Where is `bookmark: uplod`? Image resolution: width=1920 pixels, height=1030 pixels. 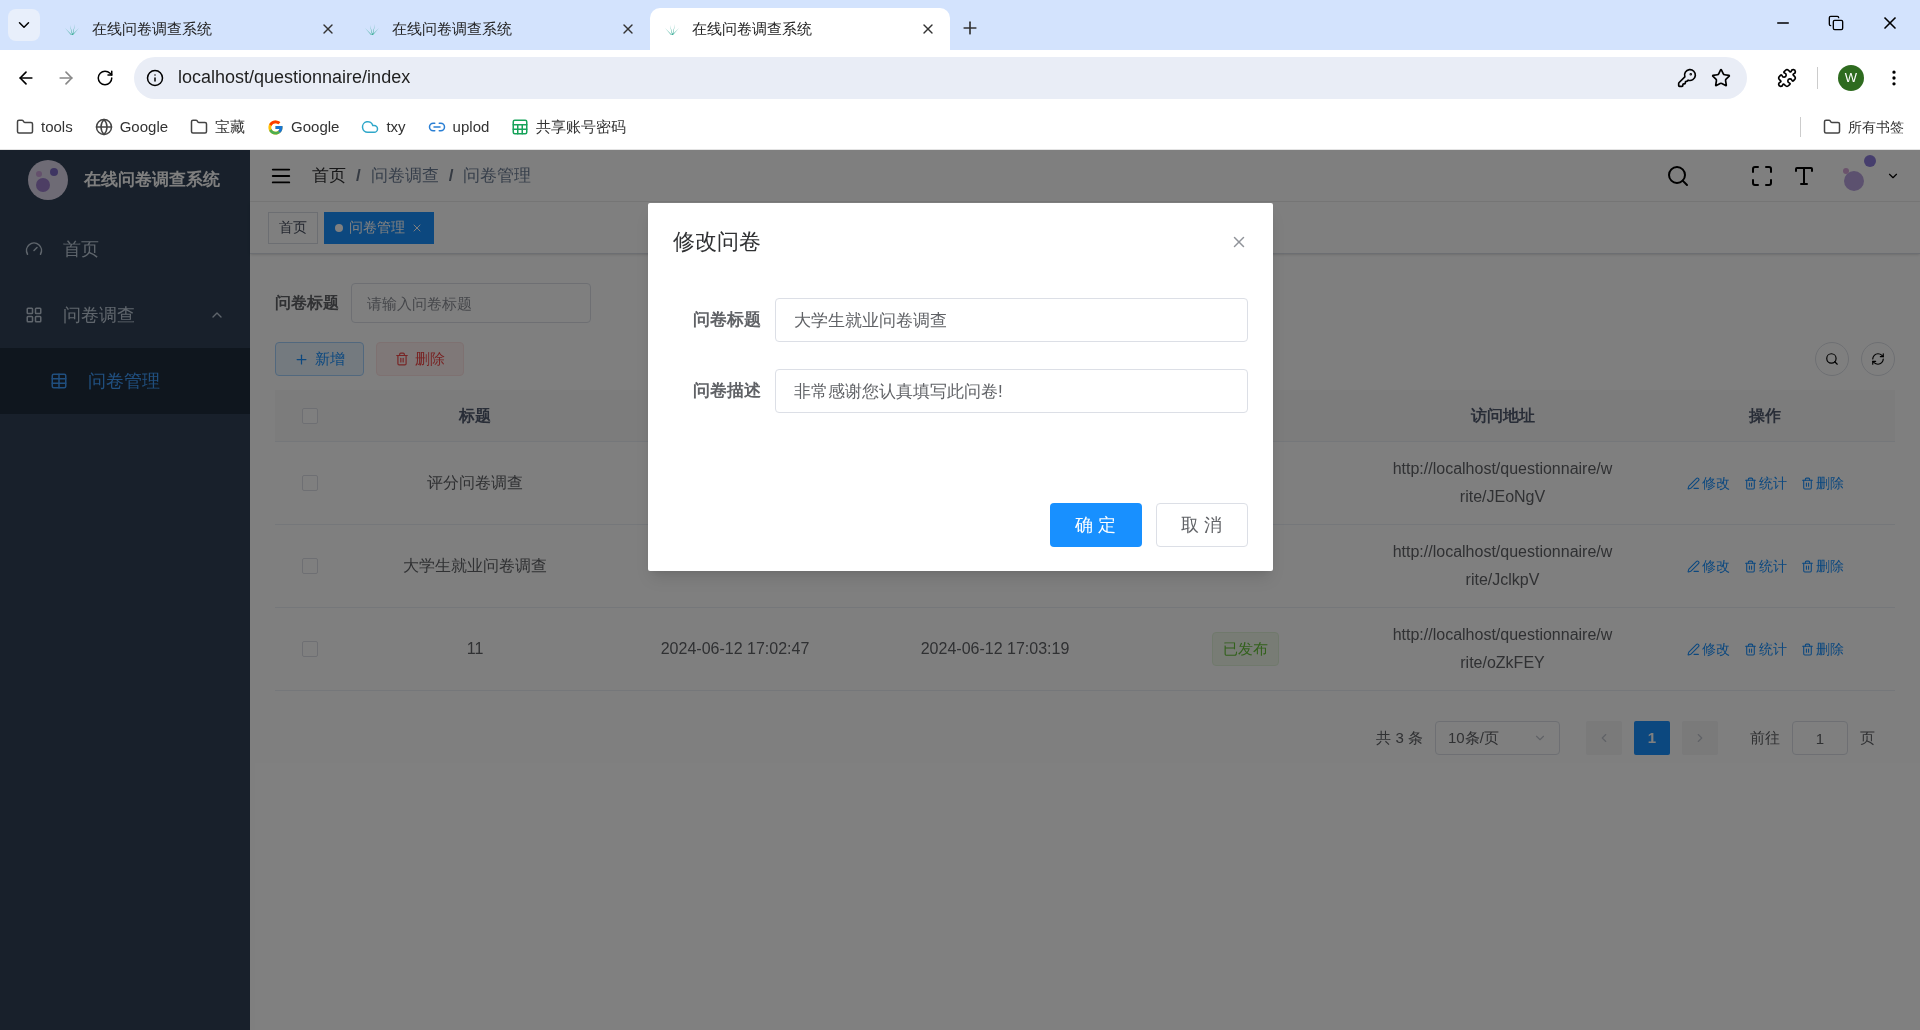
bookmark: uplod is located at coordinates (458, 127).